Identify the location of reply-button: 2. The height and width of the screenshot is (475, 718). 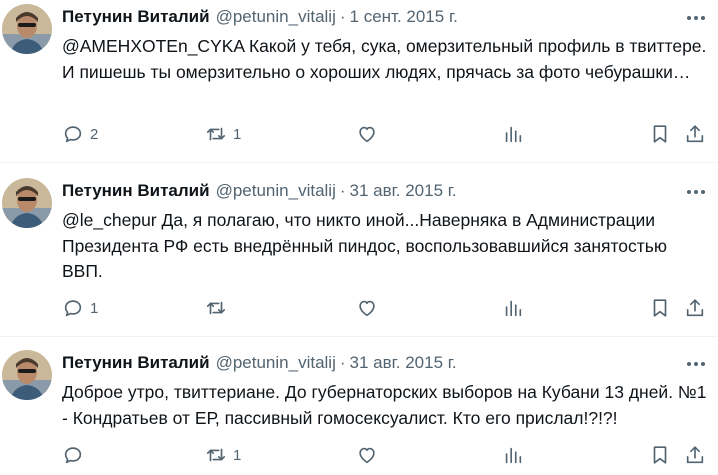
(80, 134).